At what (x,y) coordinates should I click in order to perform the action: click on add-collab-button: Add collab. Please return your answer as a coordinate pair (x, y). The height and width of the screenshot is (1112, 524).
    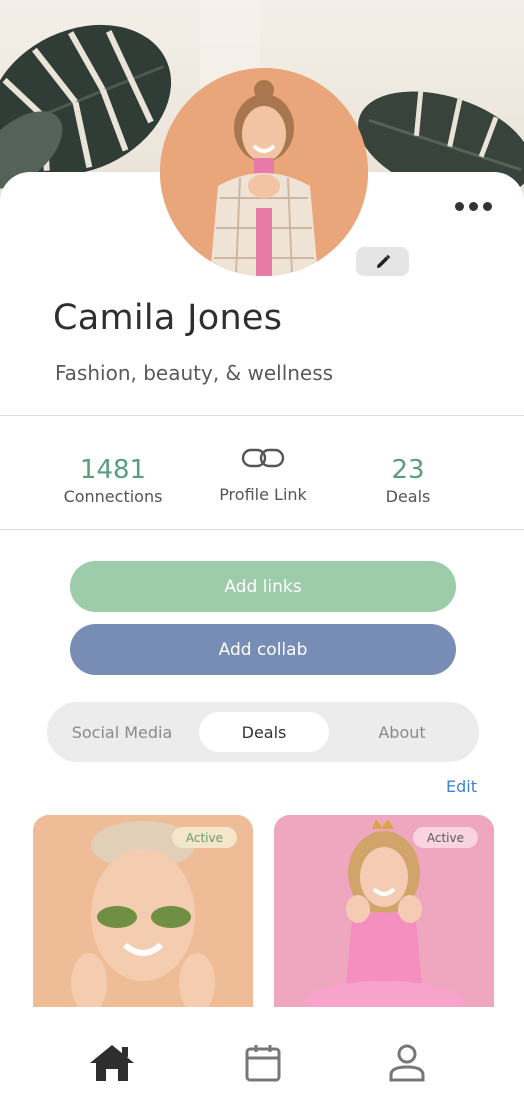
    Looking at the image, I should click on (263, 649).